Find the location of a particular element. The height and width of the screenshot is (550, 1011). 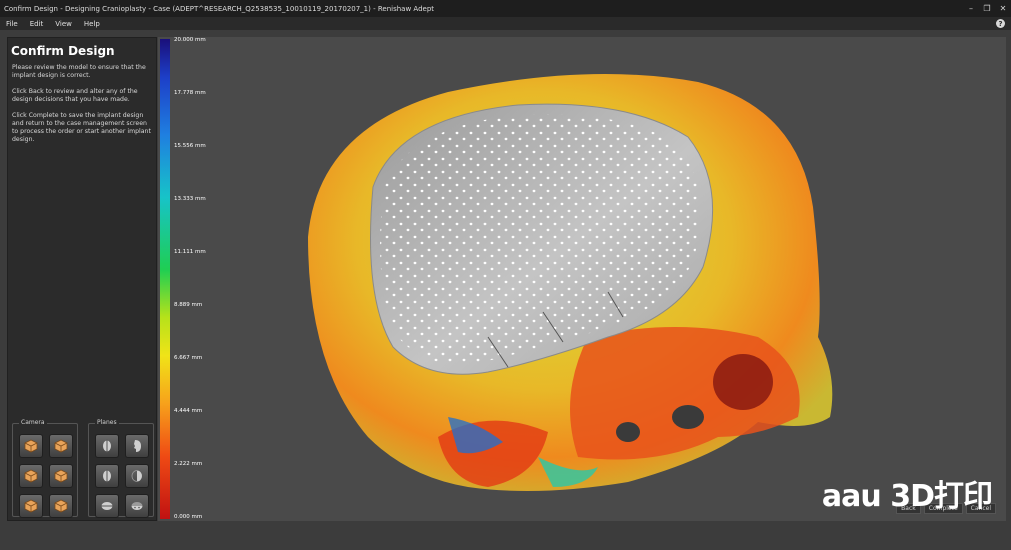

camera-left-button is located at coordinates (31, 476).